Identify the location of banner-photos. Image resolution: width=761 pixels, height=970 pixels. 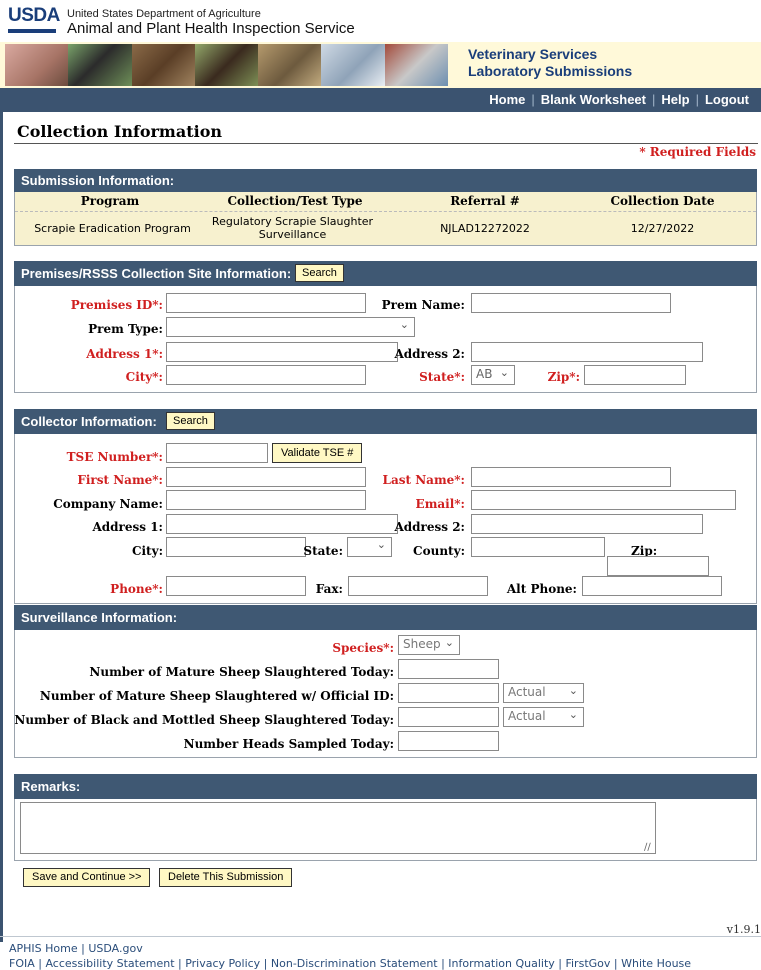
(226, 65).